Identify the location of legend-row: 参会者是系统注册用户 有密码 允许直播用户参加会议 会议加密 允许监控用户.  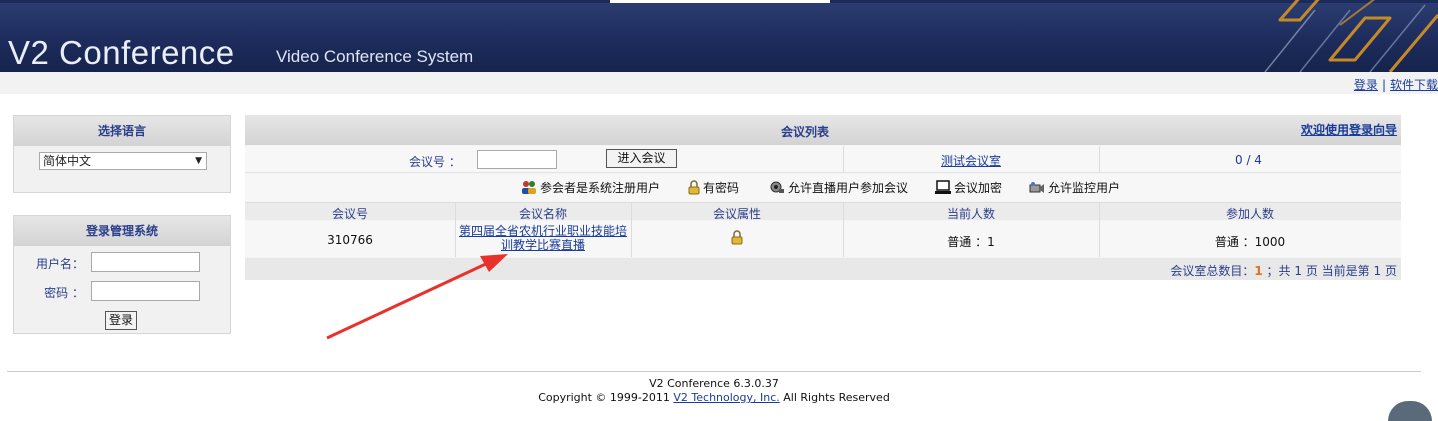
(823, 187).